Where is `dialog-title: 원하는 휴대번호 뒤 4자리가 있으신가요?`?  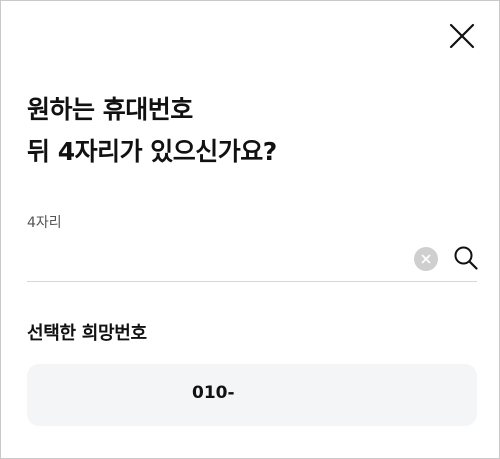 dialog-title: 원하는 휴대번호 뒤 4자리가 있으신가요? is located at coordinates (152, 131).